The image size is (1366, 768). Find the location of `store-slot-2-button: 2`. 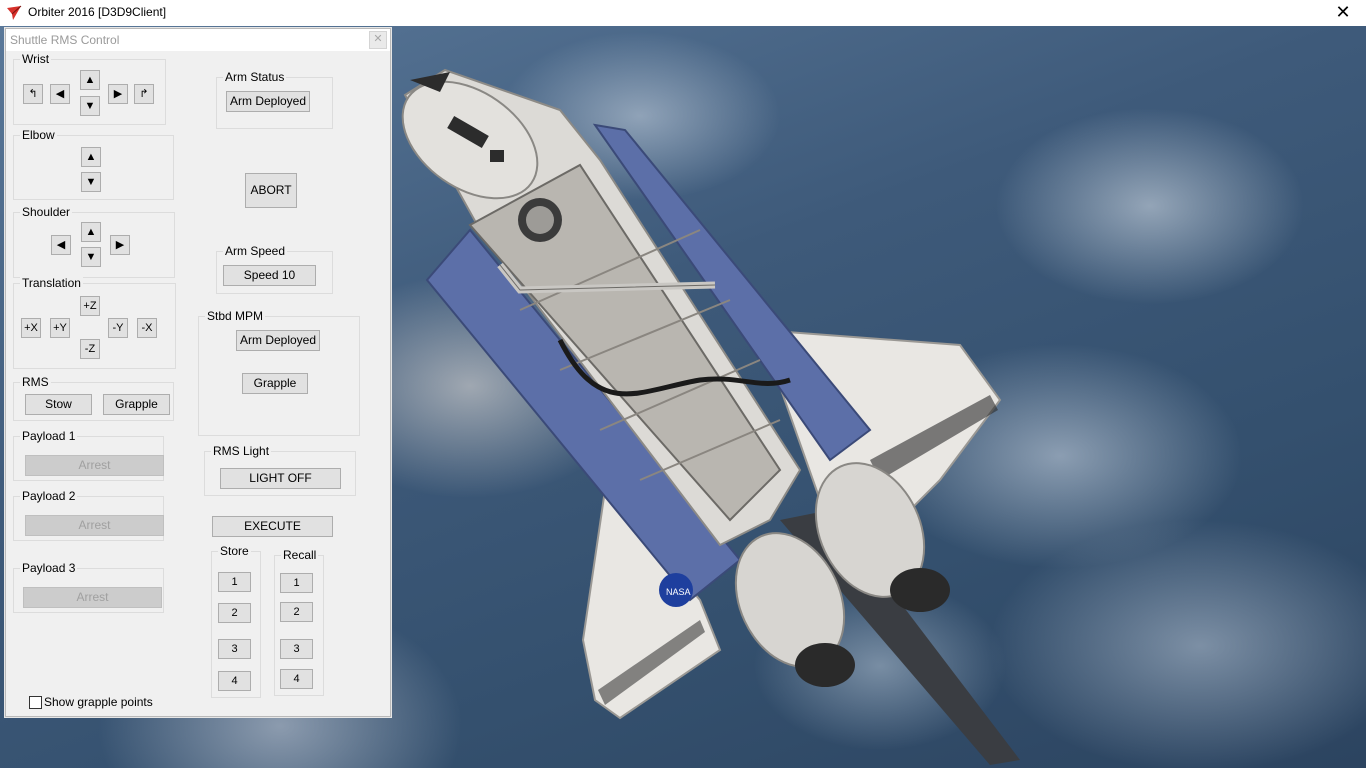

store-slot-2-button: 2 is located at coordinates (234, 613).